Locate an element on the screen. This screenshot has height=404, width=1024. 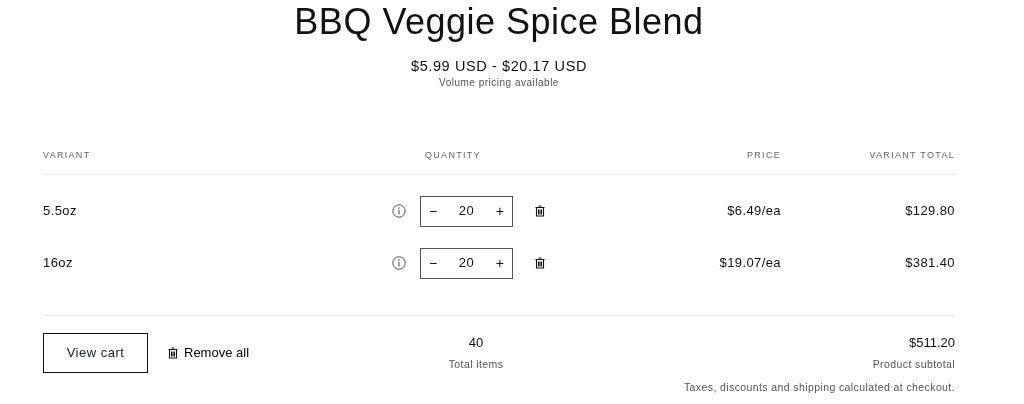
price-range: $5.99 USD - $20.17 USD is located at coordinates (499, 66).